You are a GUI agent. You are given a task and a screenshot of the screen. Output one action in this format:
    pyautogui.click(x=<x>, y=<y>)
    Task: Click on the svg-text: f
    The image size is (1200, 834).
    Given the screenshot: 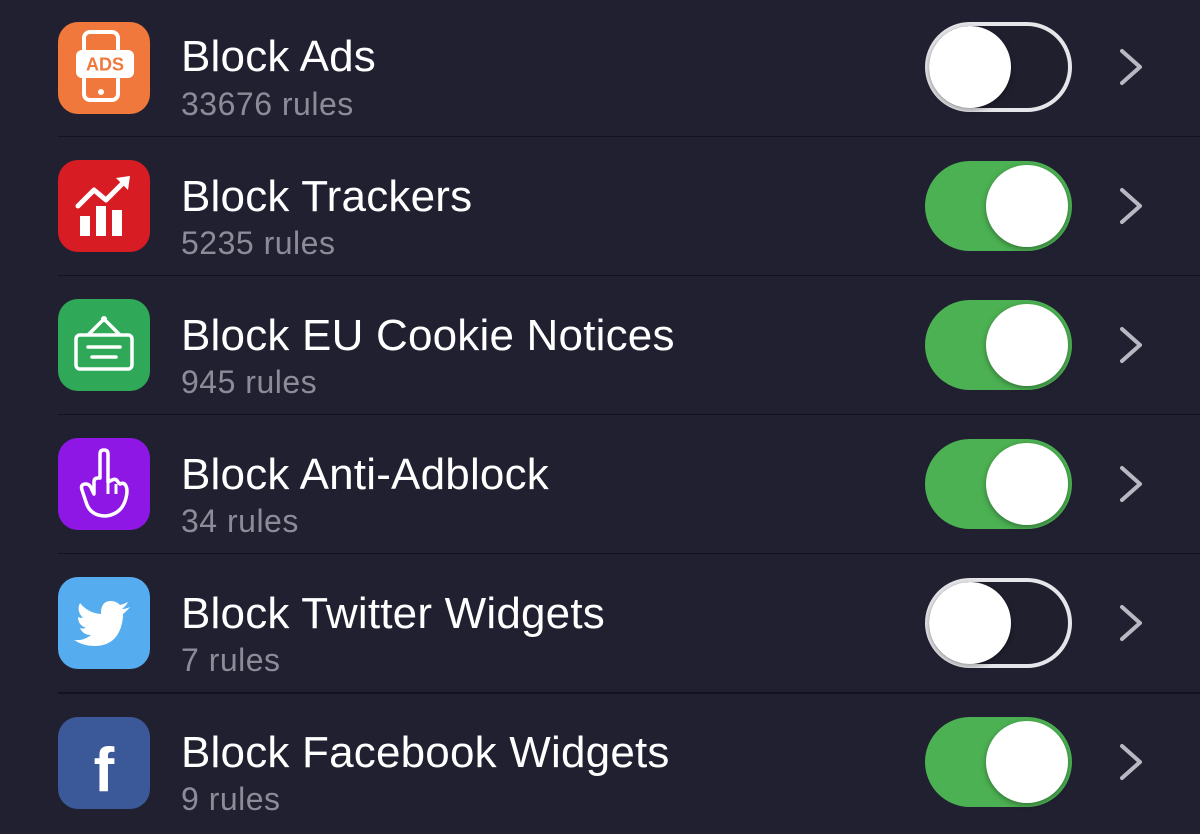 What is the action you would take?
    pyautogui.click(x=104, y=770)
    